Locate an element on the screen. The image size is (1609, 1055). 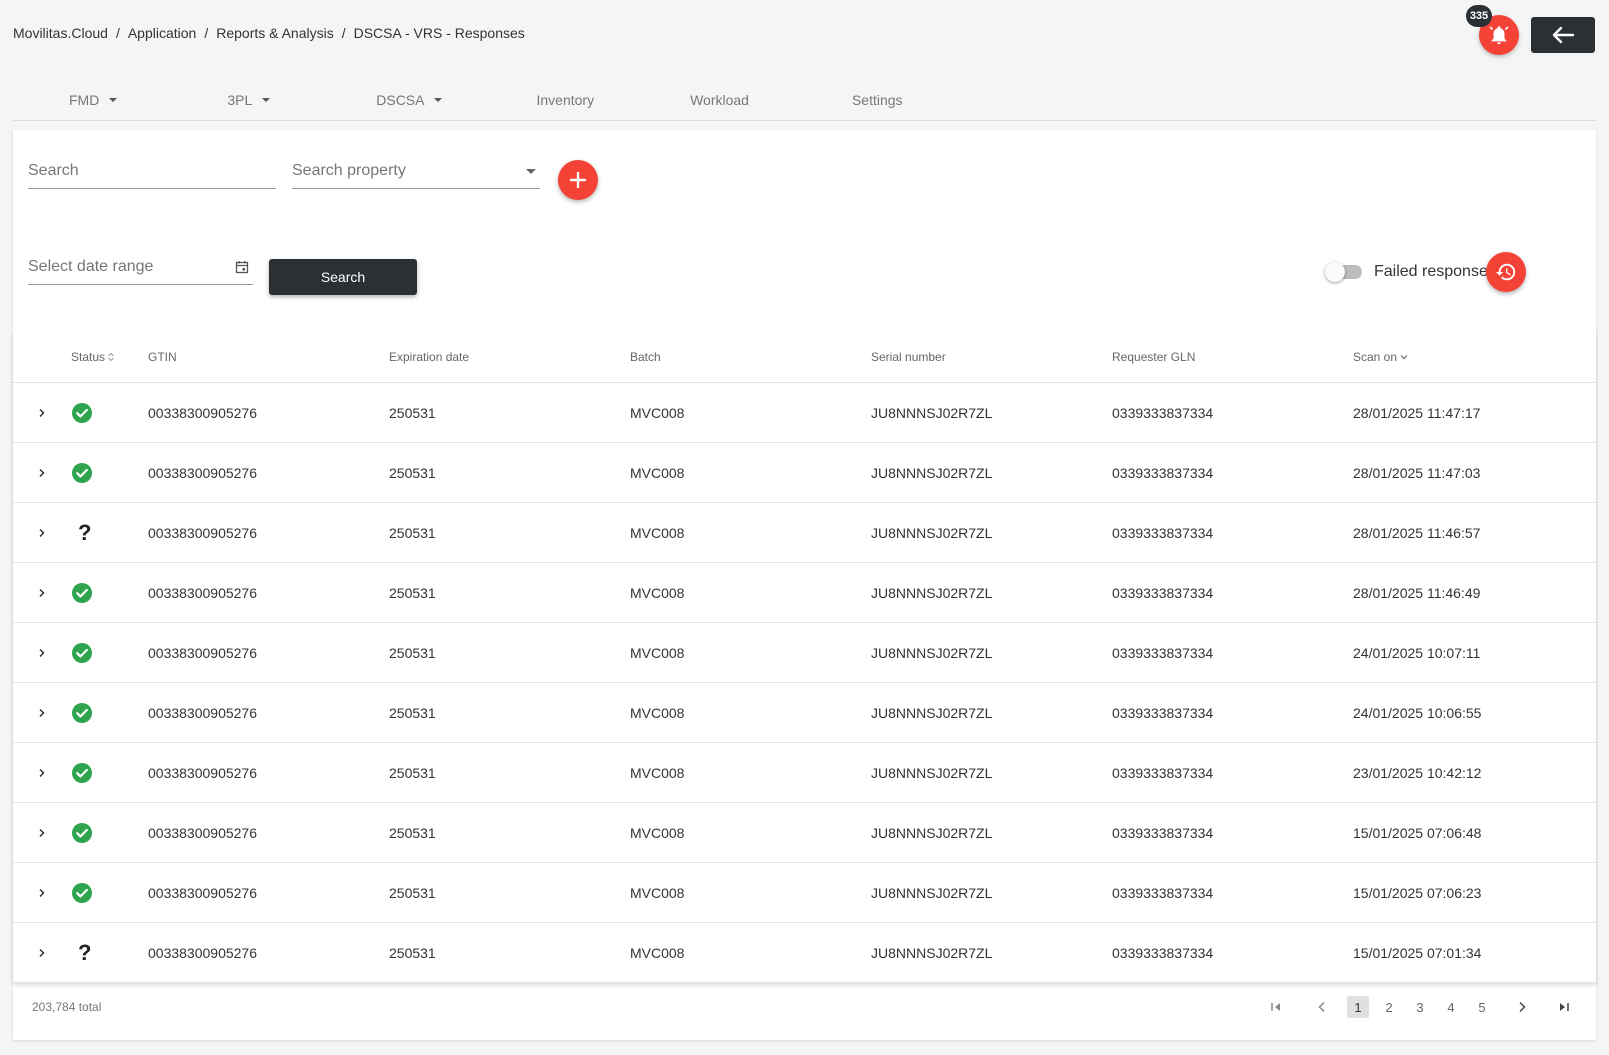
page-button: 3 is located at coordinates (1420, 1007).